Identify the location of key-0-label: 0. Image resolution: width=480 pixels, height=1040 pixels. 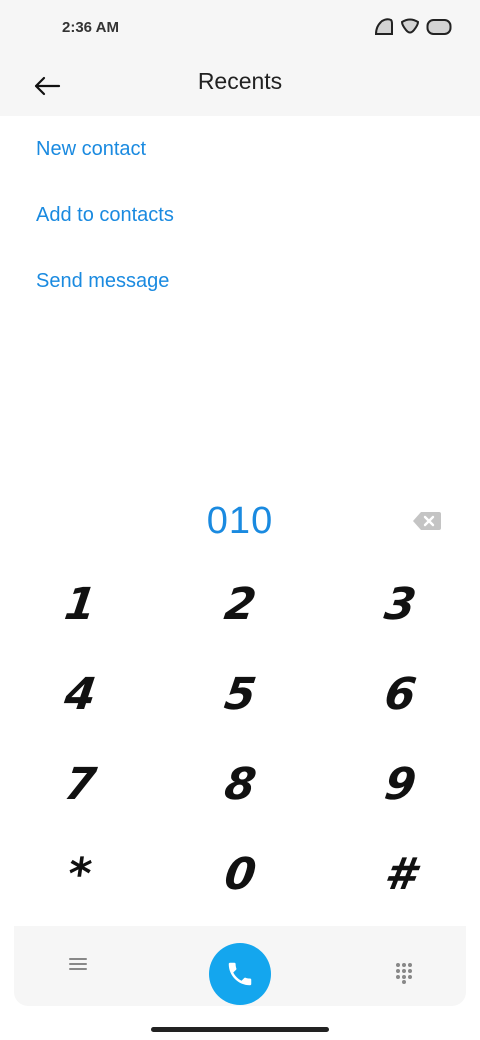
(240, 874).